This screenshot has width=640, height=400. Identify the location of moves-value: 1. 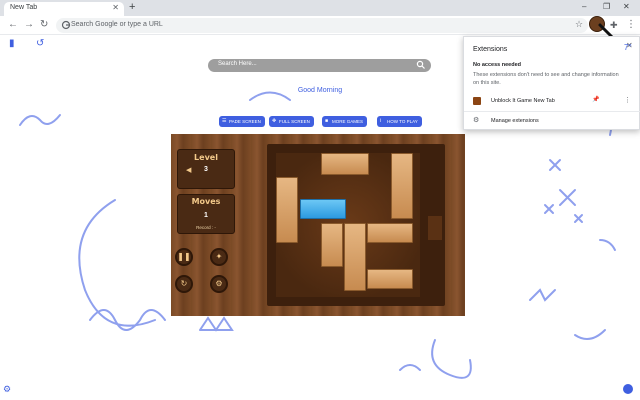
(206, 215).